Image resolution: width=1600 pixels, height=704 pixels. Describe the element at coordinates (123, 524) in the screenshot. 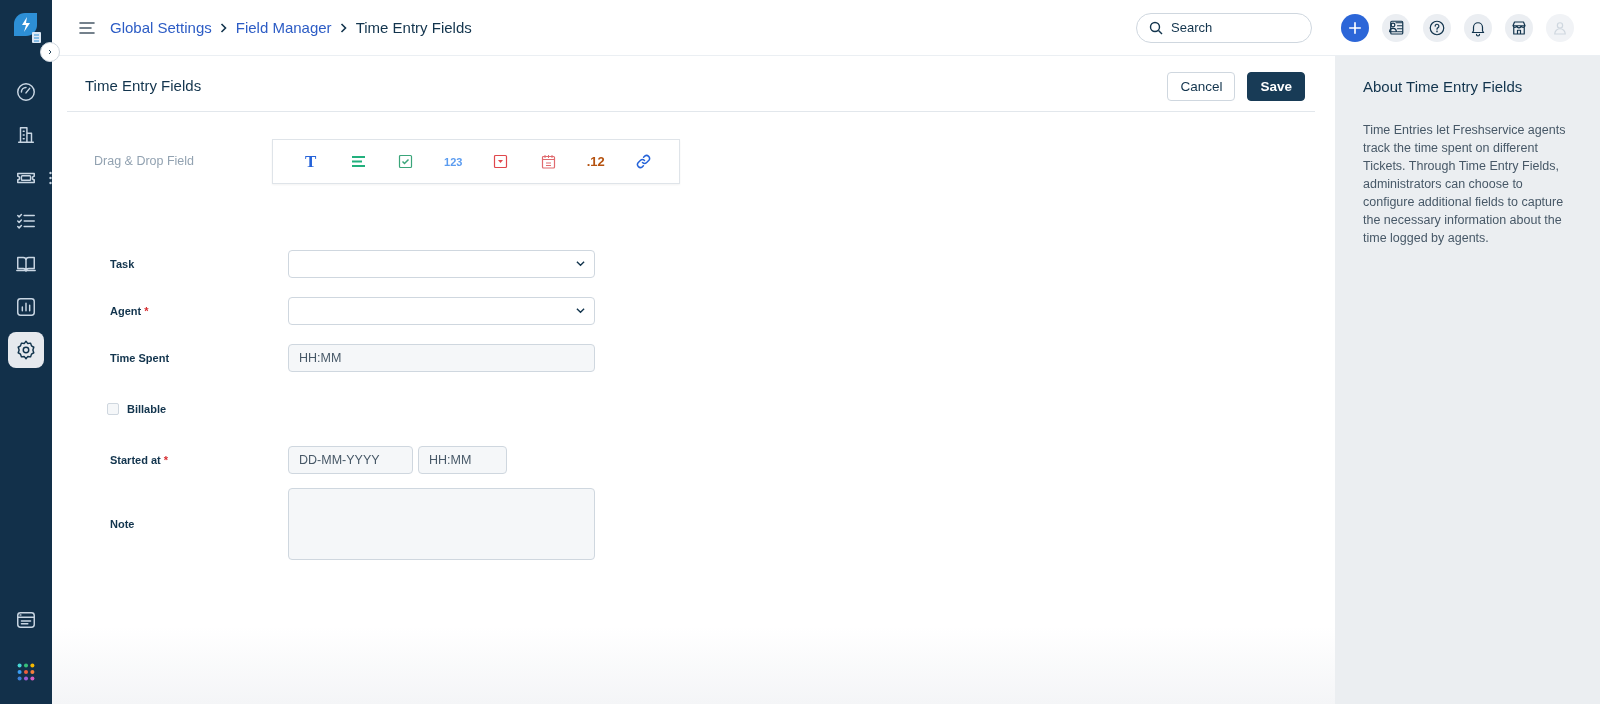

I see `field-label: Note` at that location.